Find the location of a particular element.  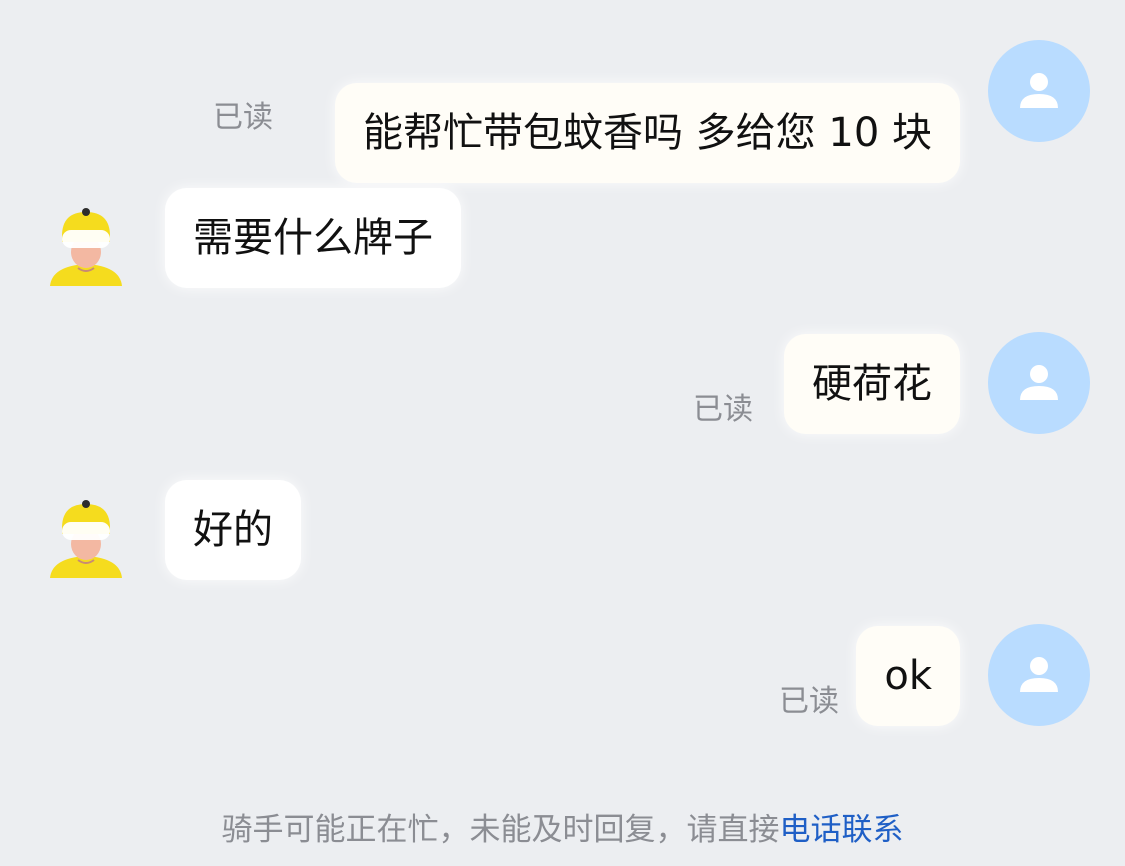

message-row-outgoing: 已读 ok is located at coordinates (562, 676).